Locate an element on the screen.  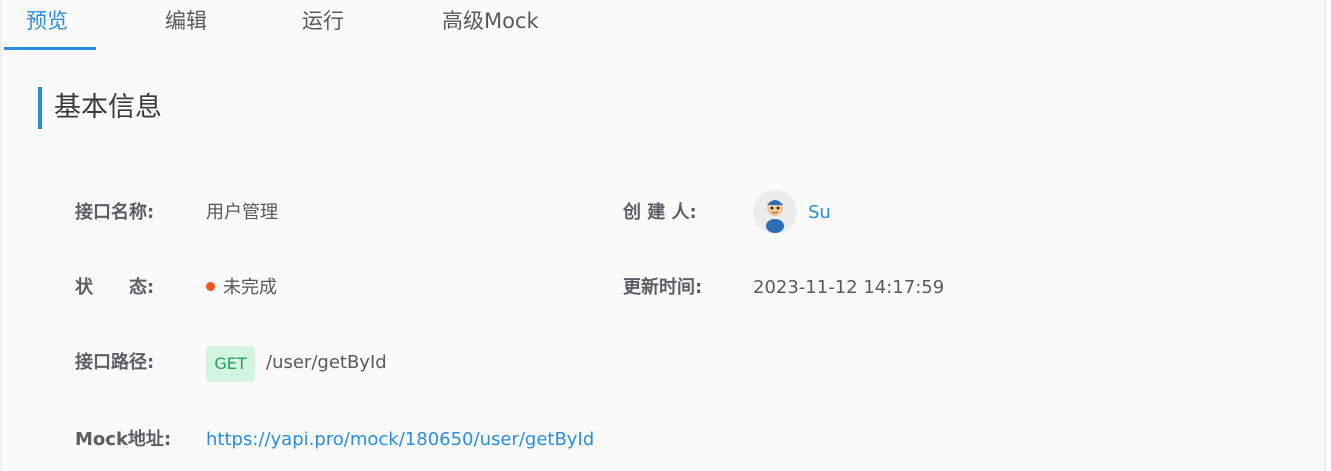
creator-label: 创 建 人: is located at coordinates (660, 212).